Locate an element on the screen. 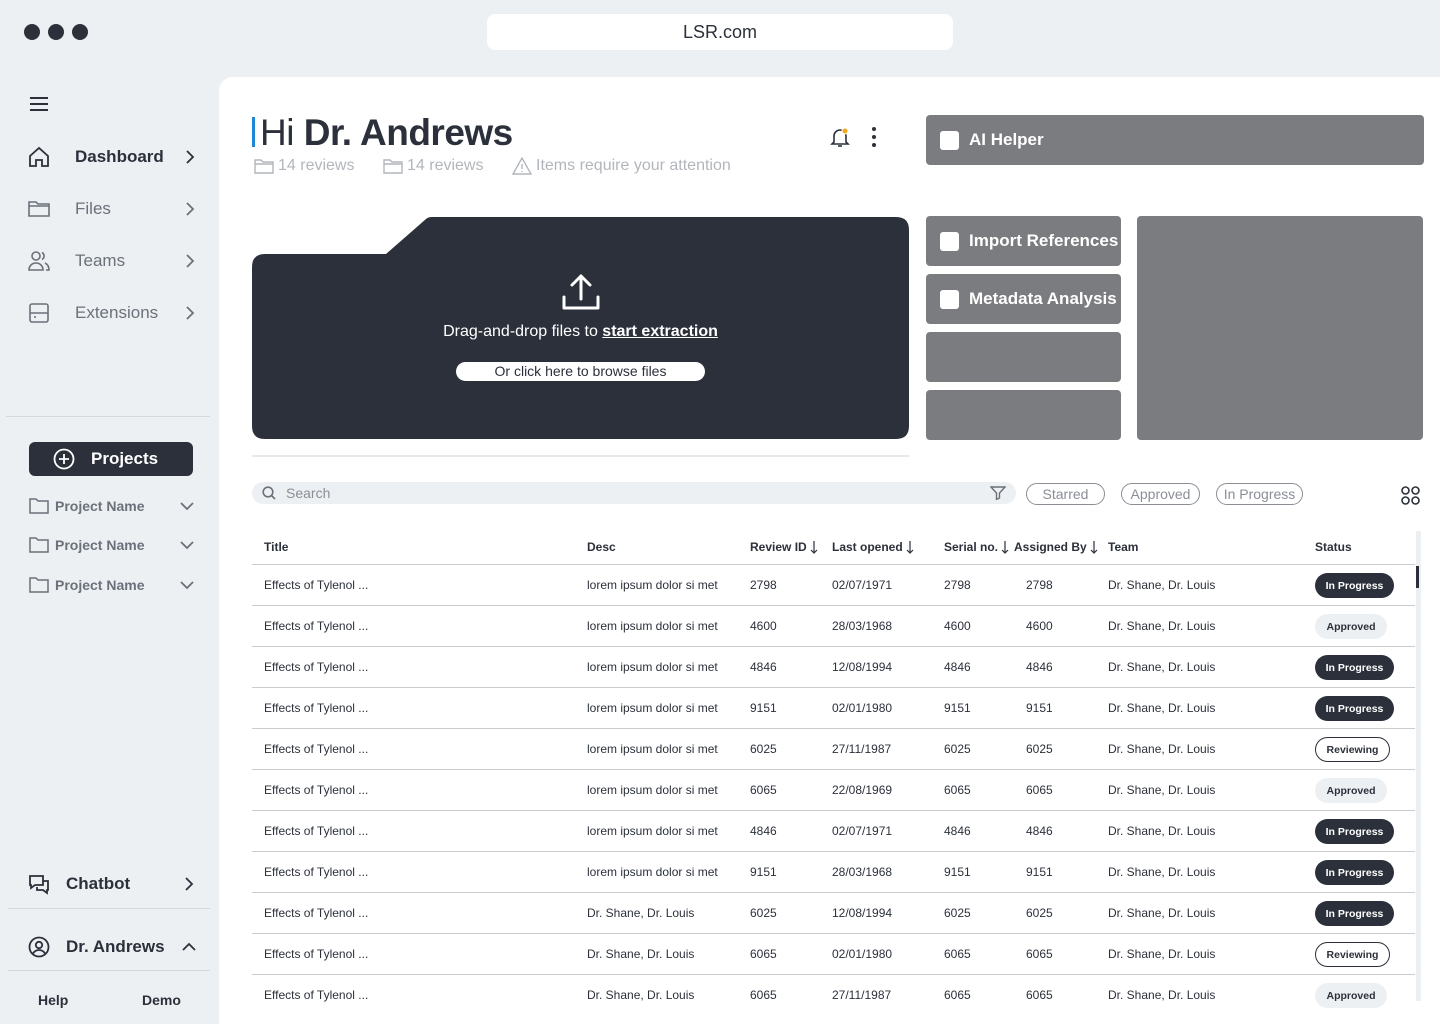 The image size is (1440, 1024). column-header-review-id: Review ID is located at coordinates (784, 547).